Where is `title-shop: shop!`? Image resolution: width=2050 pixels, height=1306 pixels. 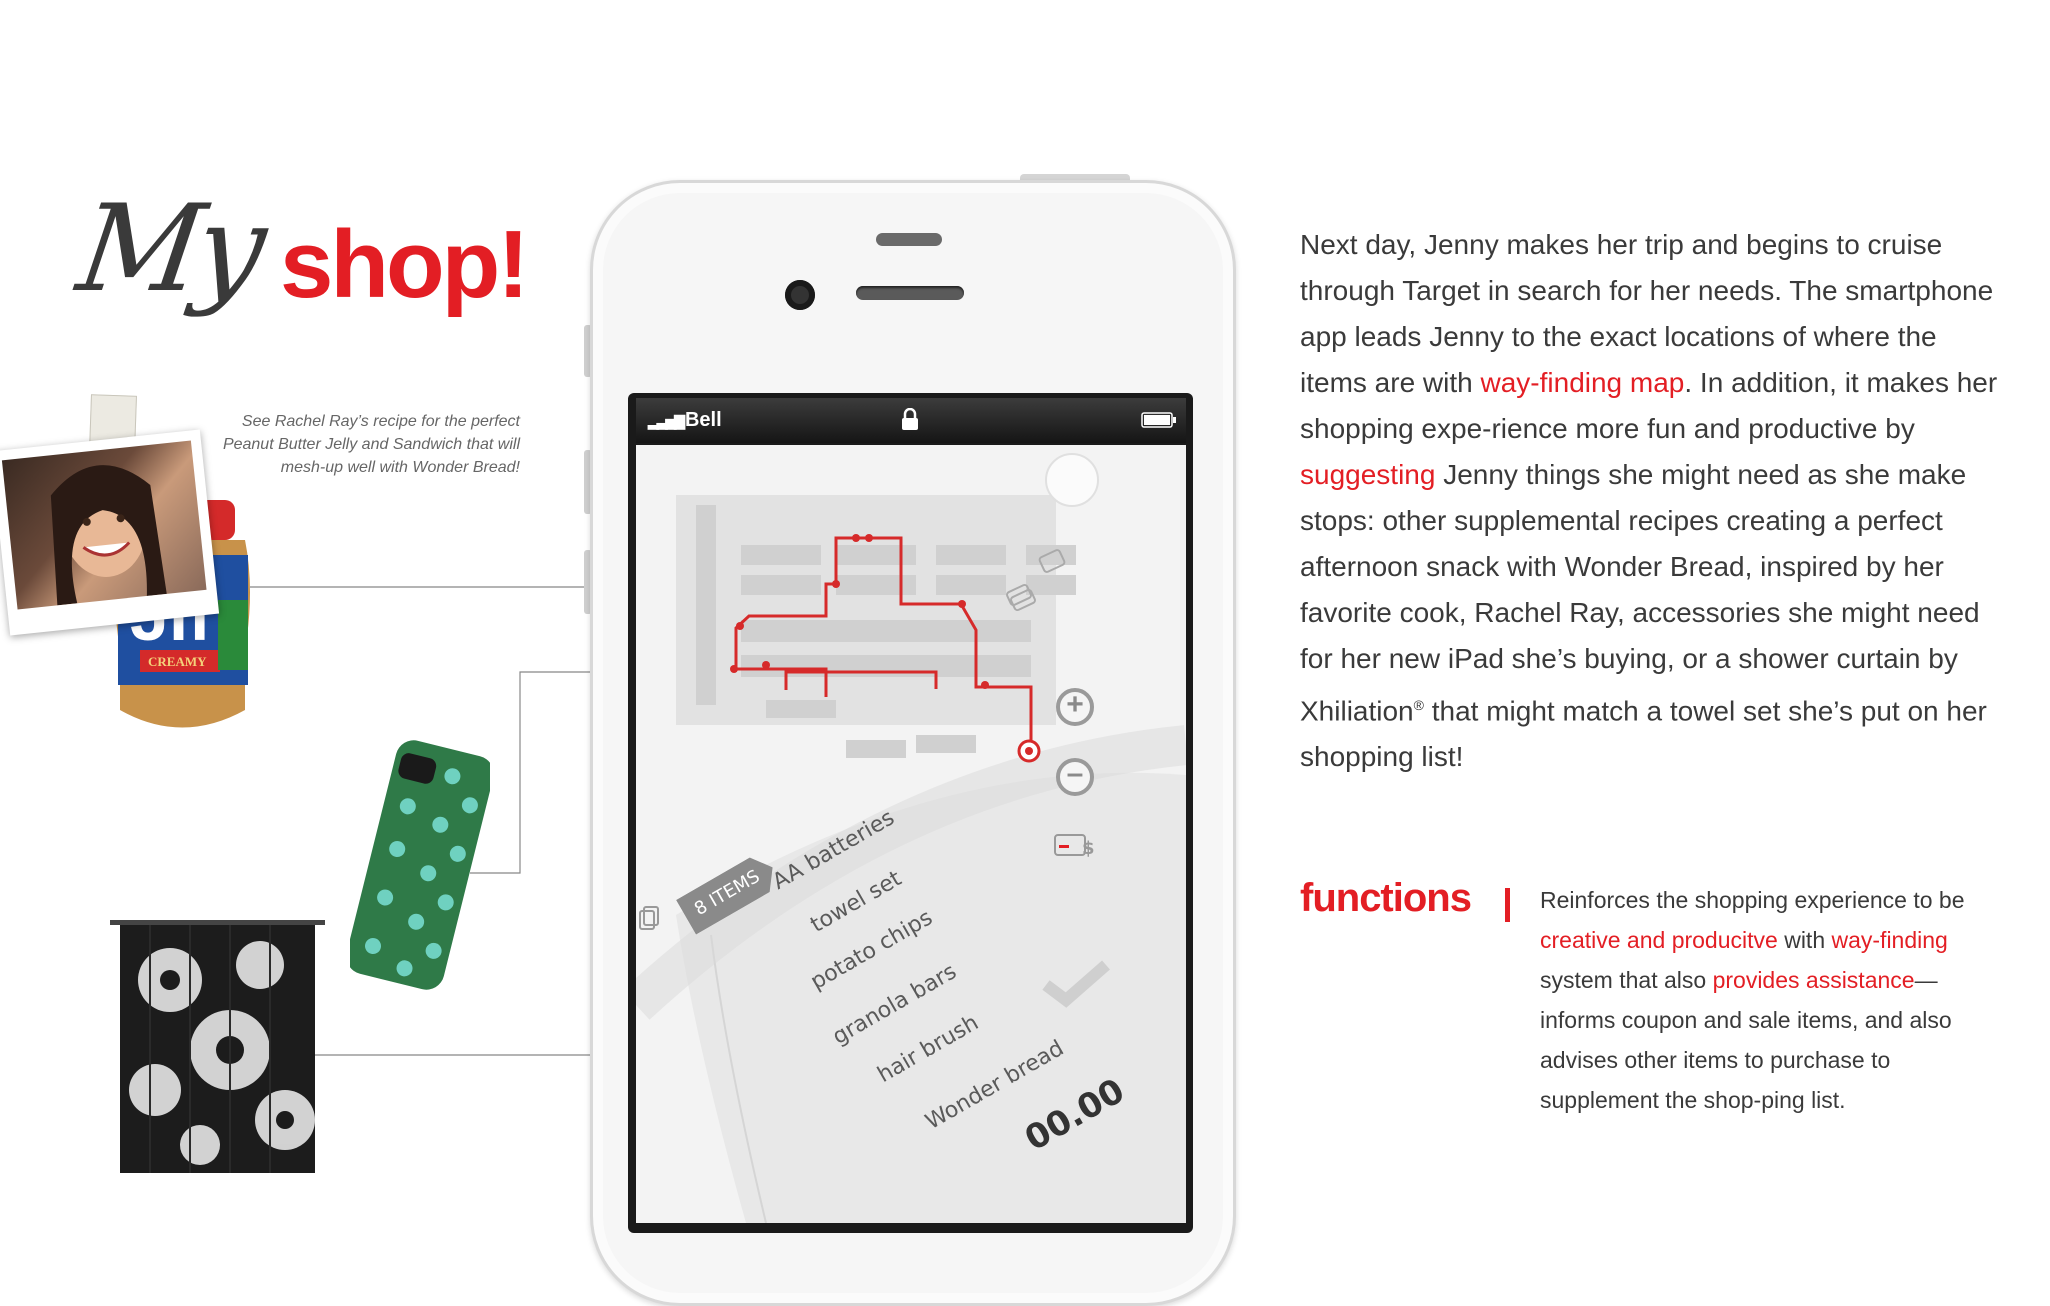
title-shop: shop! is located at coordinates (404, 264).